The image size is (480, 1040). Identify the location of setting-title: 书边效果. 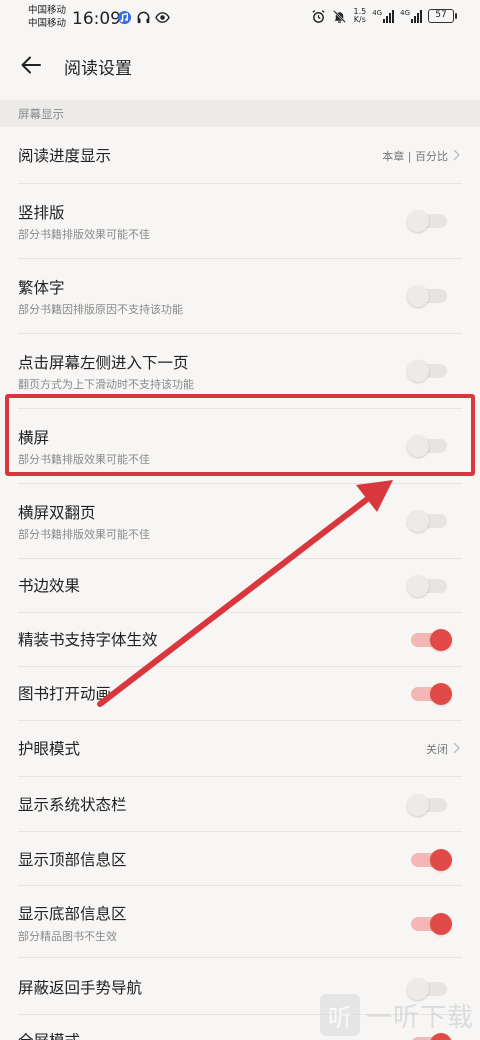
(49, 586).